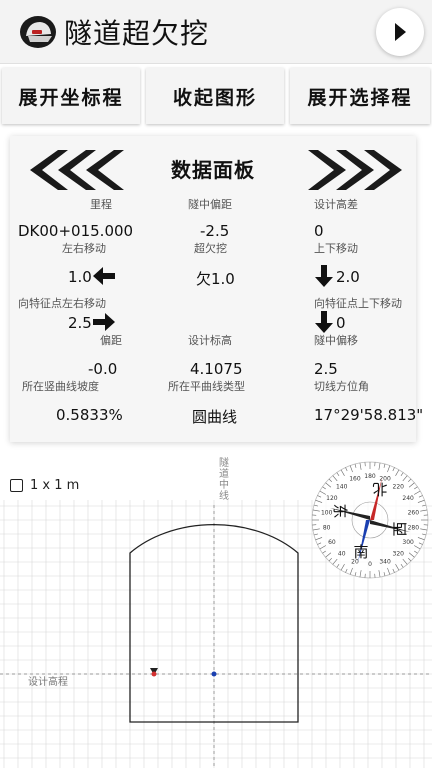  Describe the element at coordinates (80, 323) in the screenshot. I see `feature-lr-value: 2.5` at that location.